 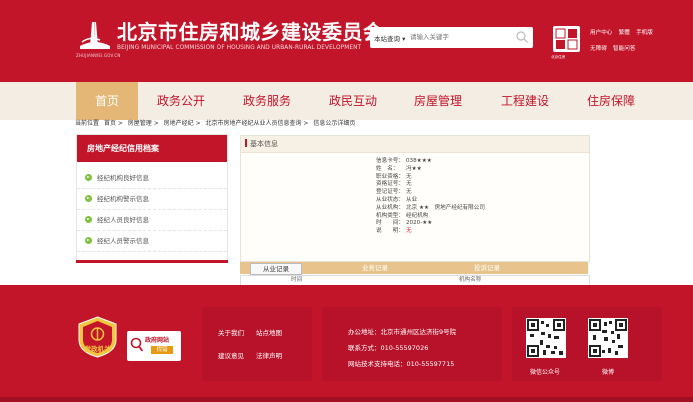 What do you see at coordinates (231, 355) in the screenshot?
I see `feedback-link: 建议意见` at bounding box center [231, 355].